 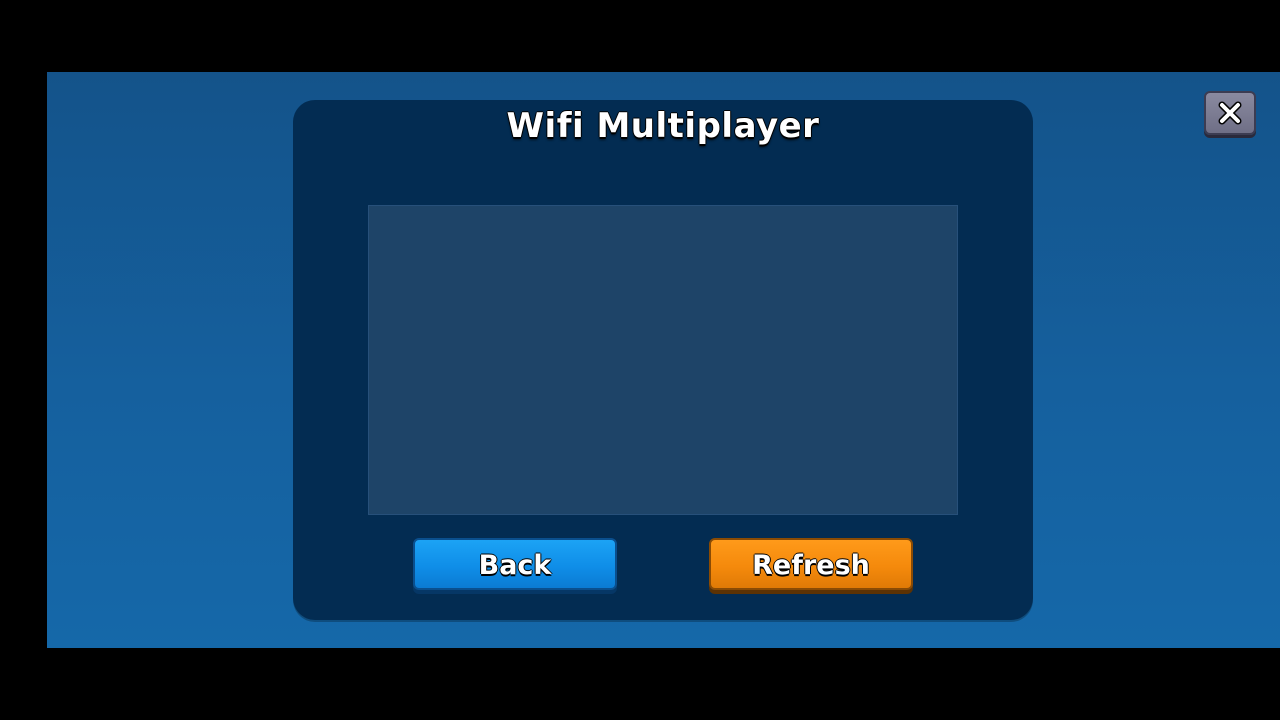 I want to click on back-button: Back, so click(x=515, y=564).